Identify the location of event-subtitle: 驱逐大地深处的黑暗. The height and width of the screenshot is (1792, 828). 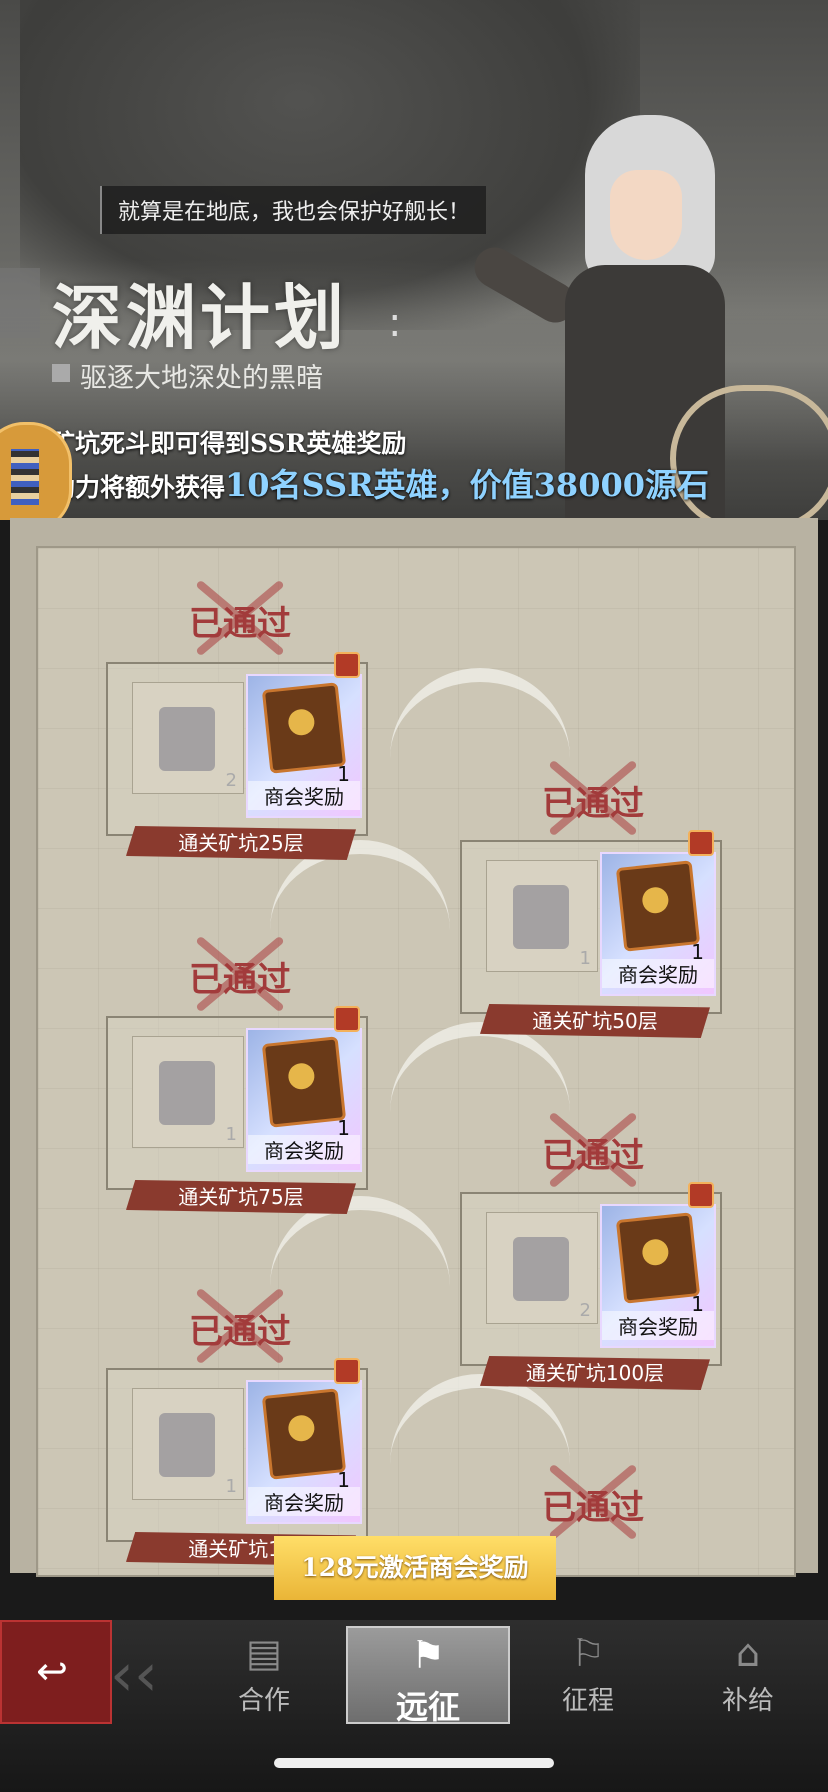
(187, 375).